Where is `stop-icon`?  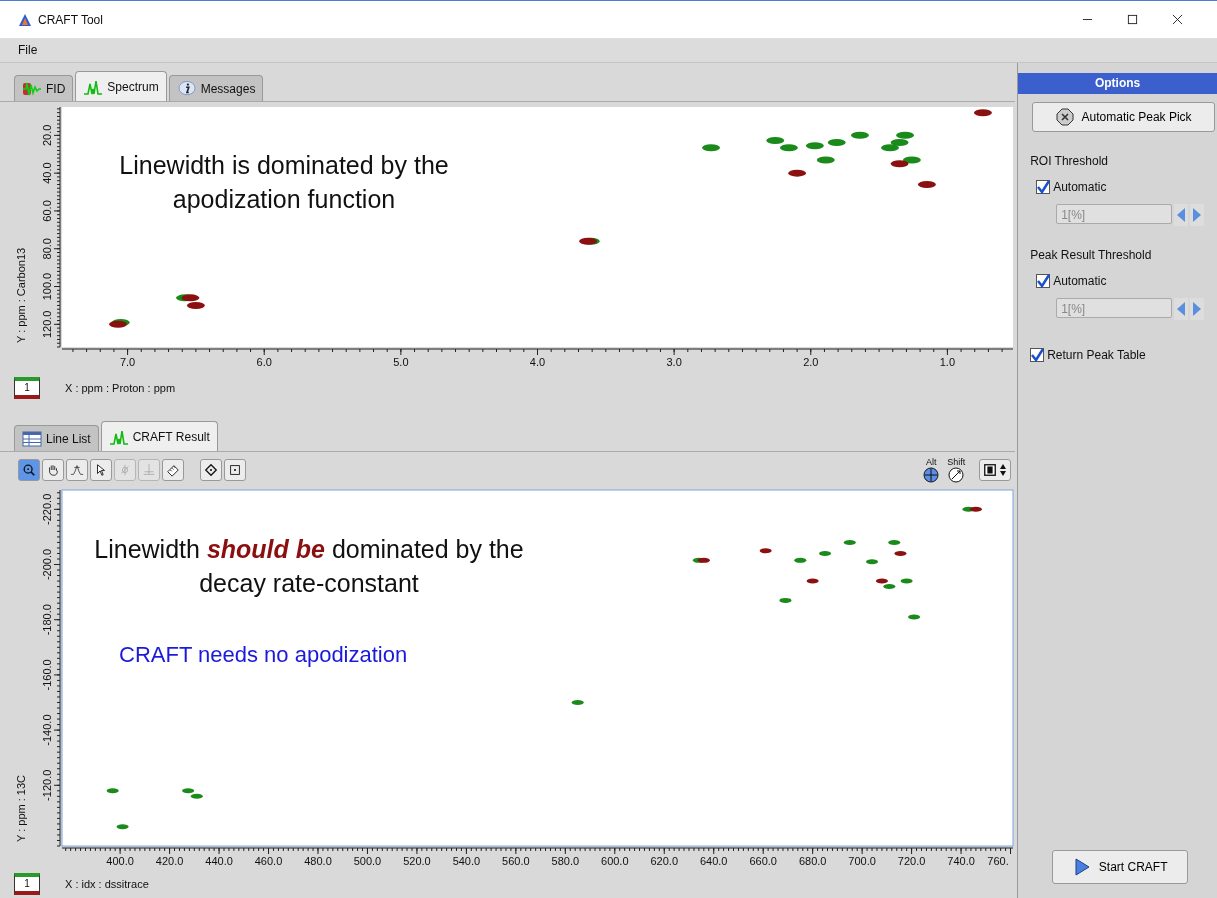 stop-icon is located at coordinates (1064, 117).